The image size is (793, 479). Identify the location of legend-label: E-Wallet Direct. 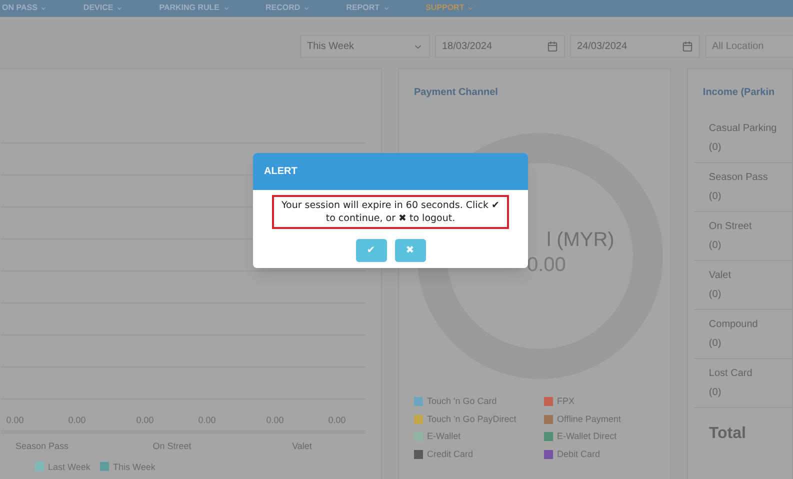
(587, 436).